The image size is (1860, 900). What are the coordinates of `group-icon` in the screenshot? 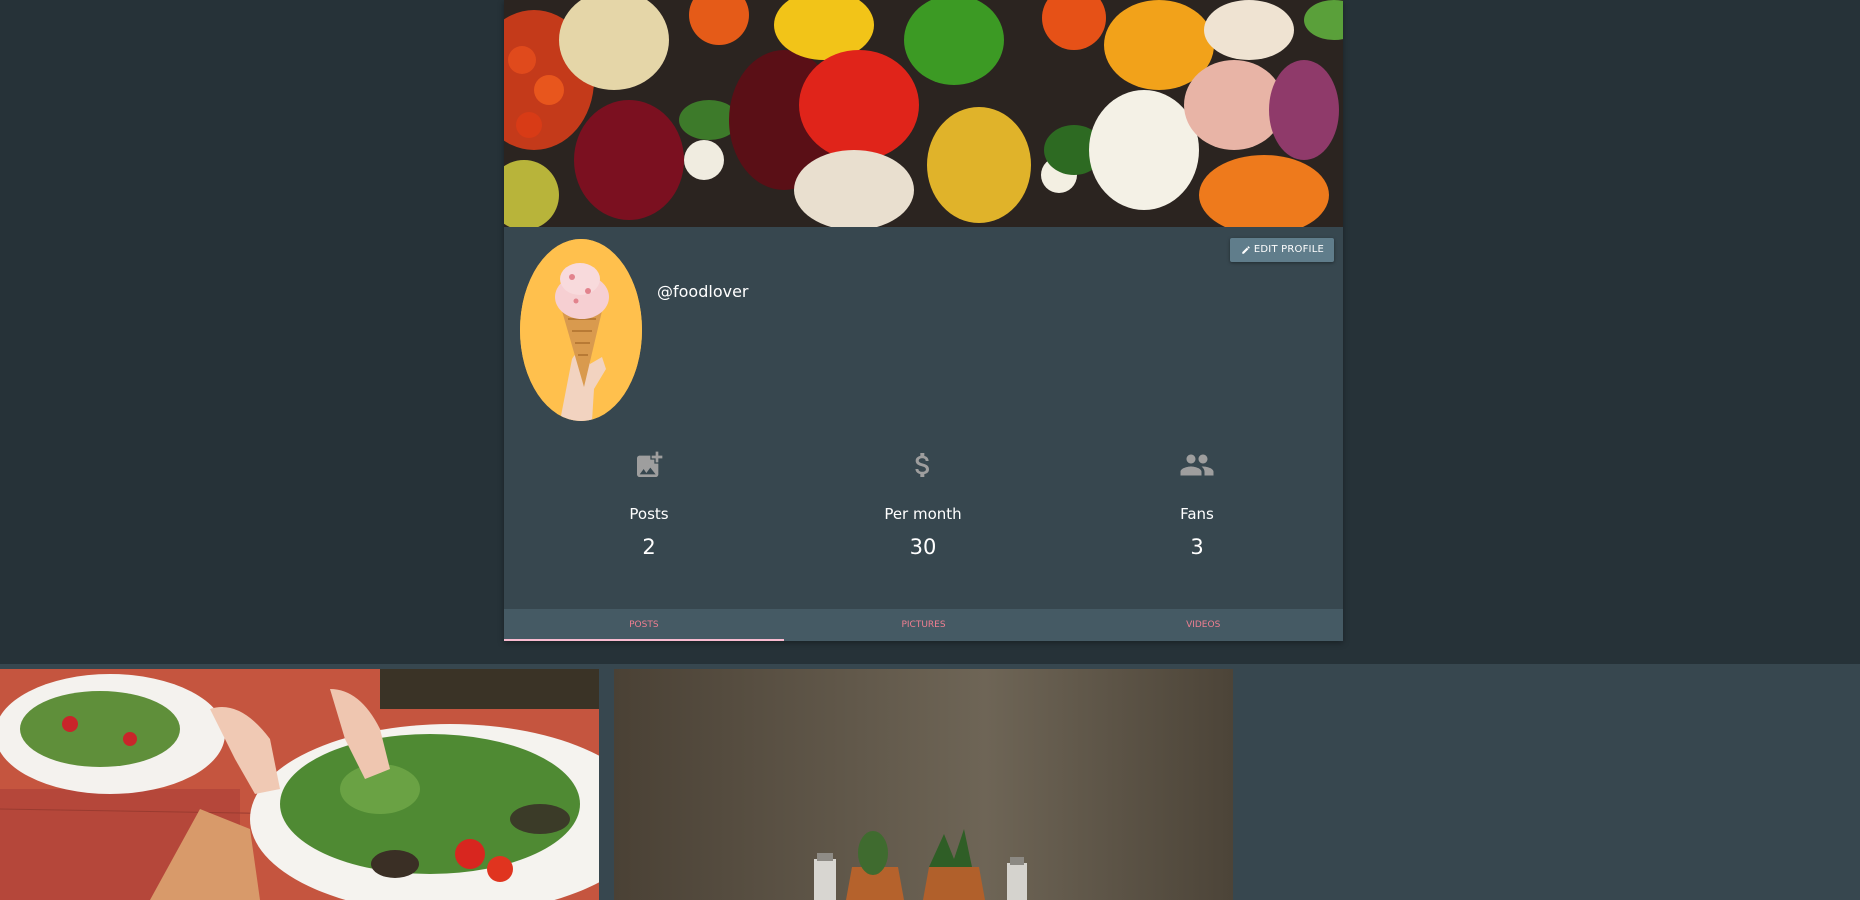 It's located at (1197, 465).